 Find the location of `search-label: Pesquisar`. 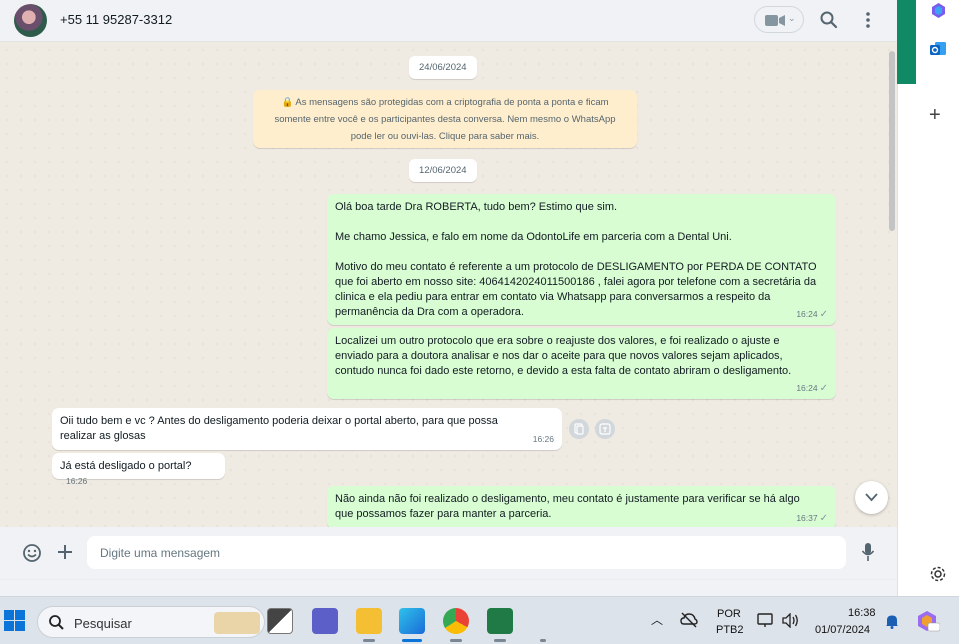

search-label: Pesquisar is located at coordinates (103, 623).